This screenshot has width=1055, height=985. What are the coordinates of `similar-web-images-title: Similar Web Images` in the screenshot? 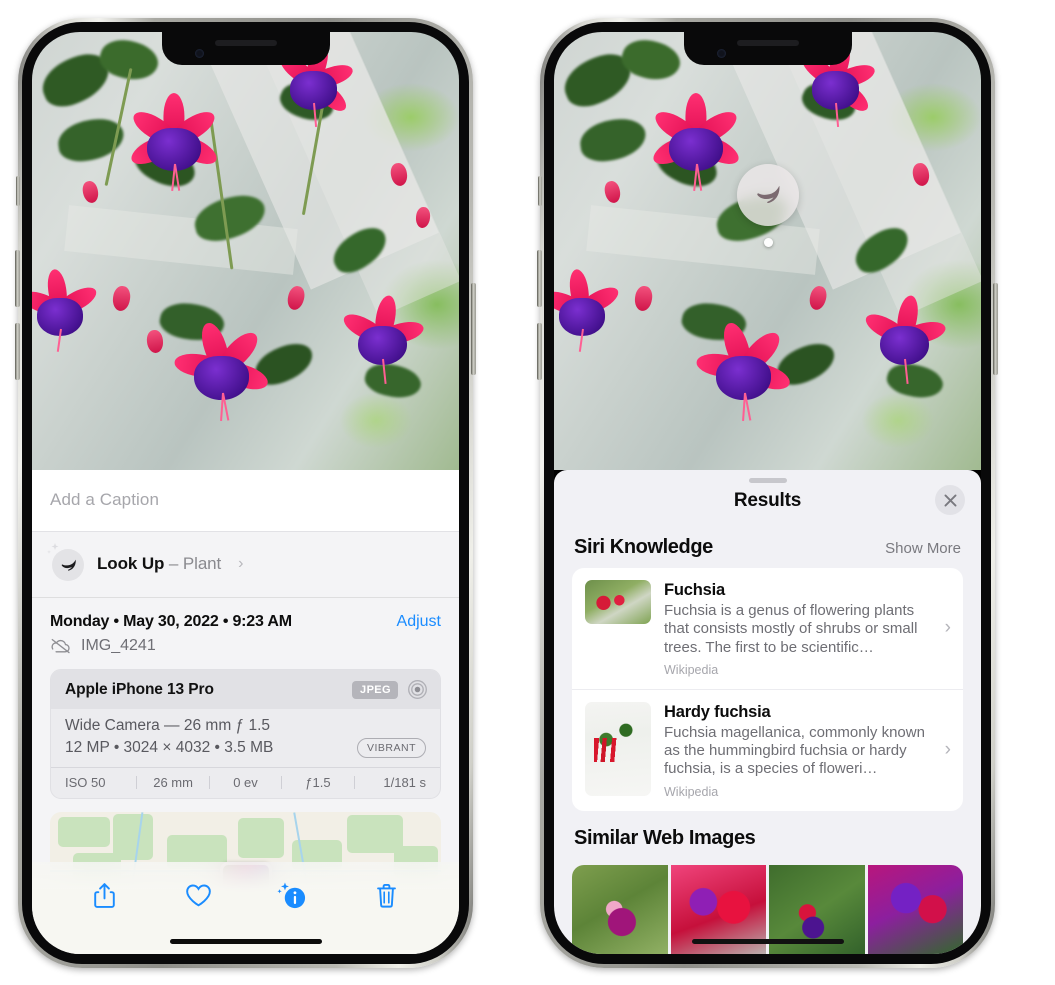 It's located at (665, 837).